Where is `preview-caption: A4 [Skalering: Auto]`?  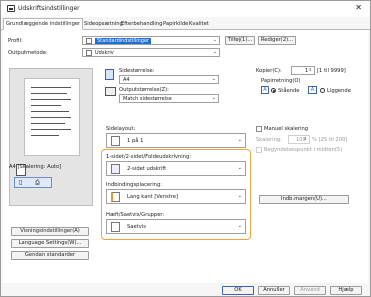
preview-caption: A4 [Skalering: Auto] is located at coordinates (35, 167).